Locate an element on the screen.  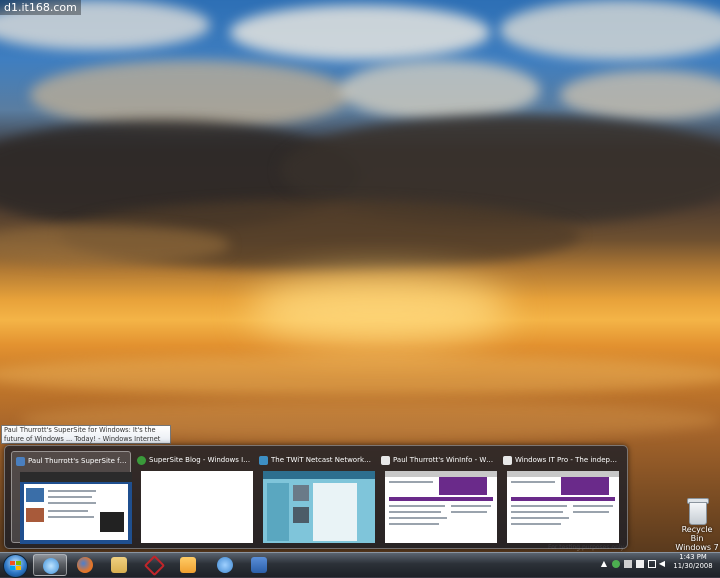
word-icon is located at coordinates (259, 565).